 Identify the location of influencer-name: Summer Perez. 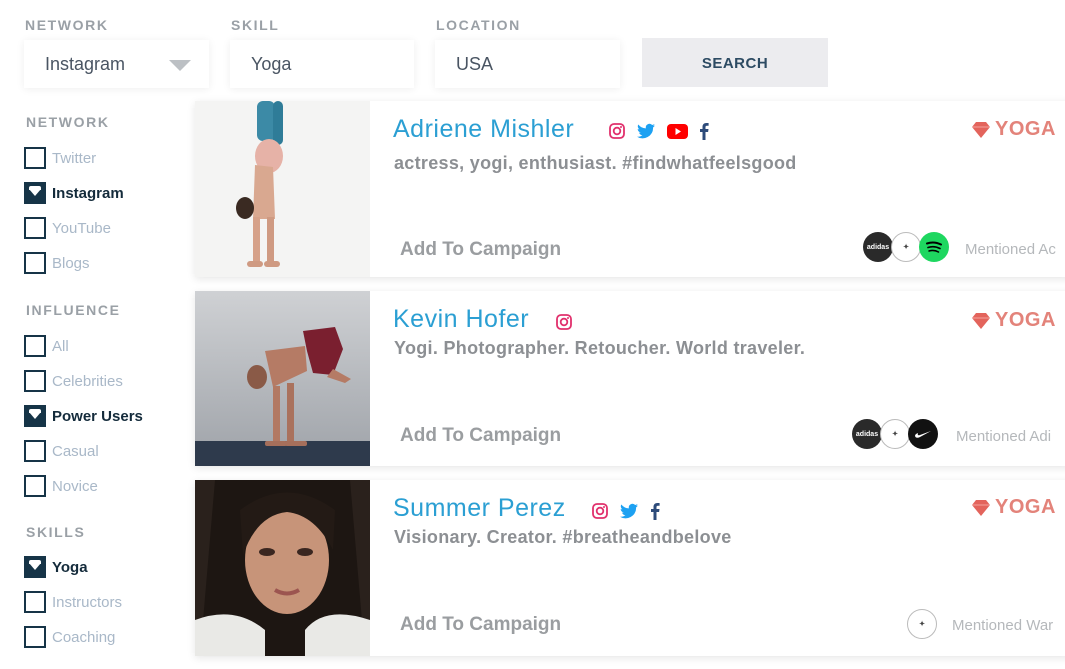
(479, 508).